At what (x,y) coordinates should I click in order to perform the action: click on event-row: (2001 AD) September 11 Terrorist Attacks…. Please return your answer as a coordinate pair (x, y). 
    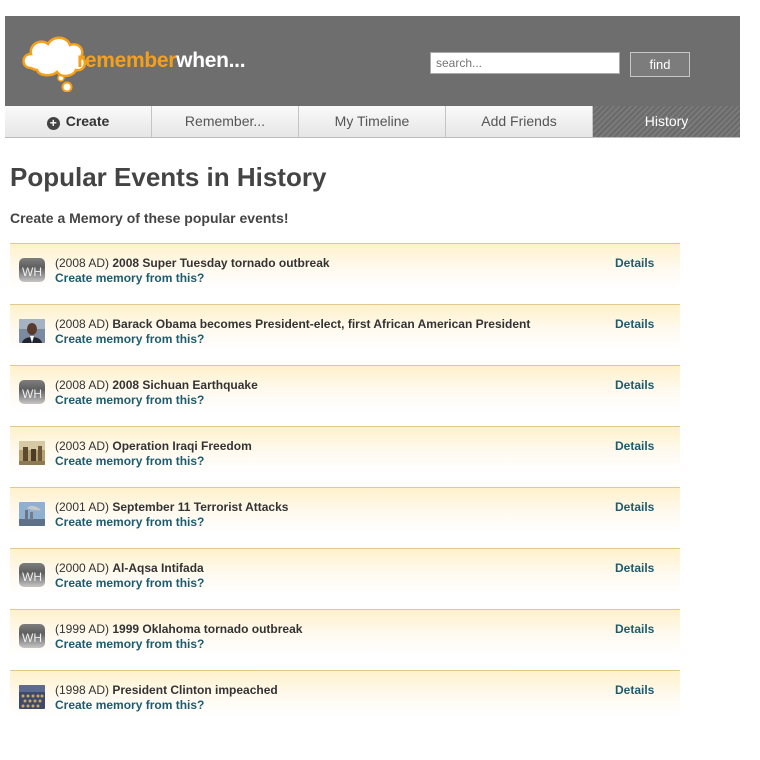
    Looking at the image, I should click on (345, 517).